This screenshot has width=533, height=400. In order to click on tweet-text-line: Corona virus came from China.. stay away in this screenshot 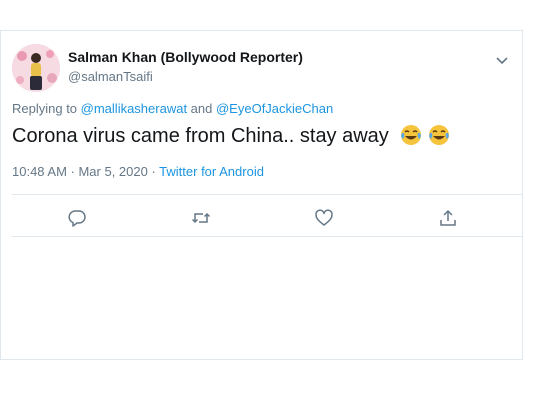, I will do `click(231, 136)`.